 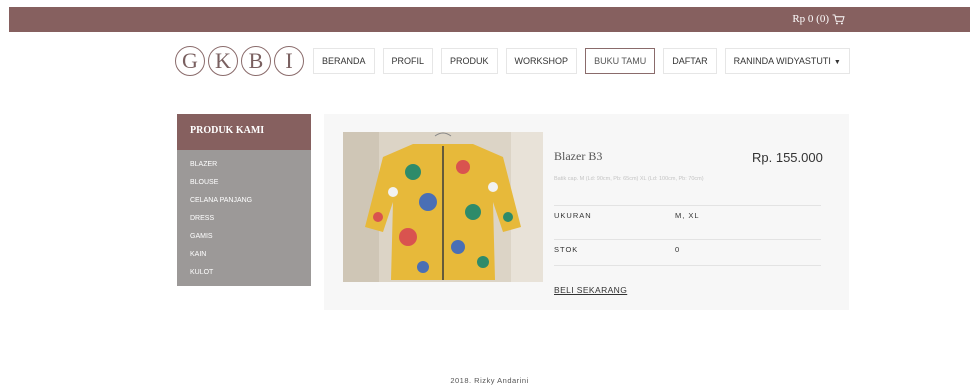 I want to click on category-kulot: KULOT, so click(x=250, y=273).